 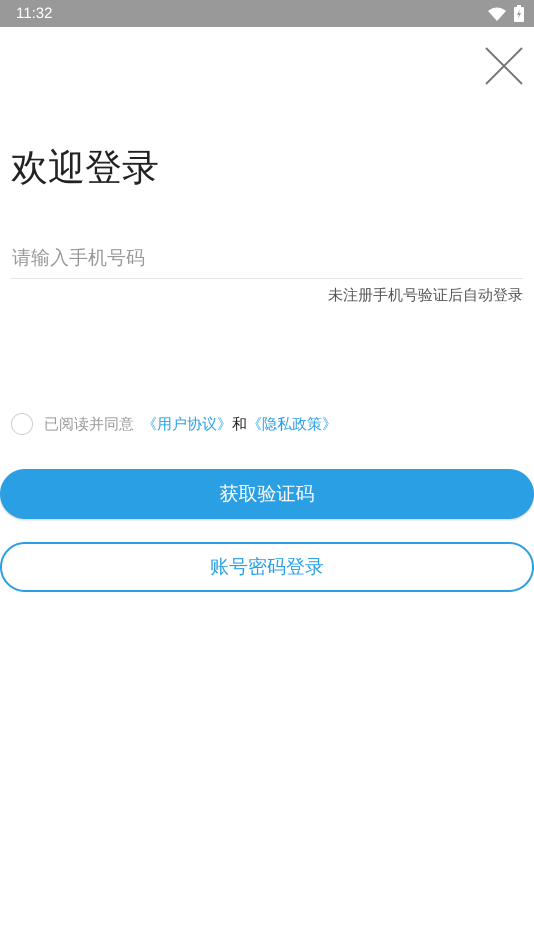 I want to click on user-agreement-link: 《用户协议》, so click(x=187, y=424).